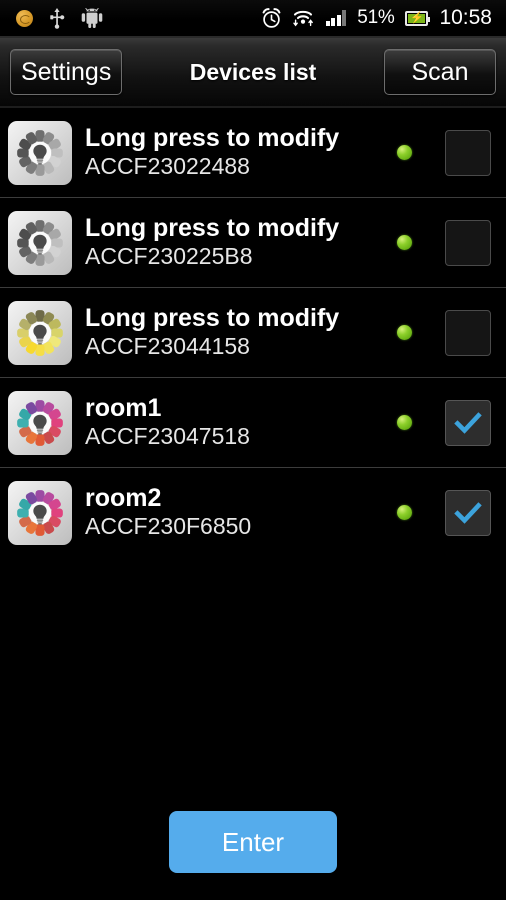 This screenshot has height=900, width=506. What do you see at coordinates (241, 512) in the screenshot?
I see `device-text: room2 ACCF230F6850` at bounding box center [241, 512].